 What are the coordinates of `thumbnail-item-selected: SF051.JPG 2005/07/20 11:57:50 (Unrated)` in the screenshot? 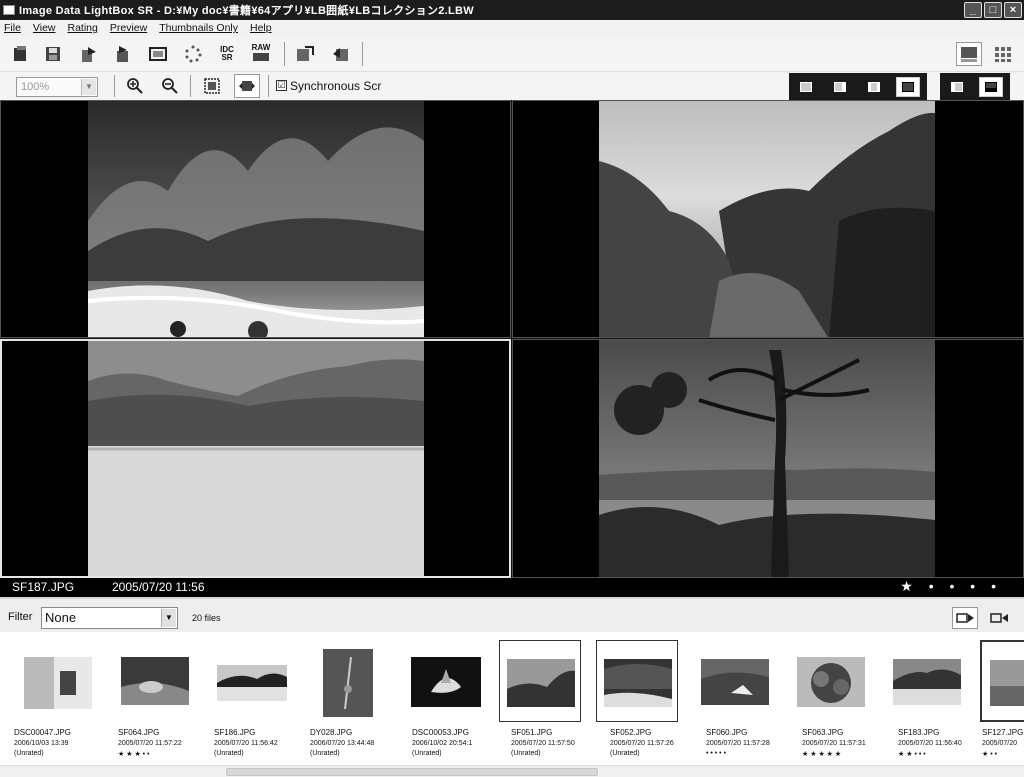 It's located at (546, 698).